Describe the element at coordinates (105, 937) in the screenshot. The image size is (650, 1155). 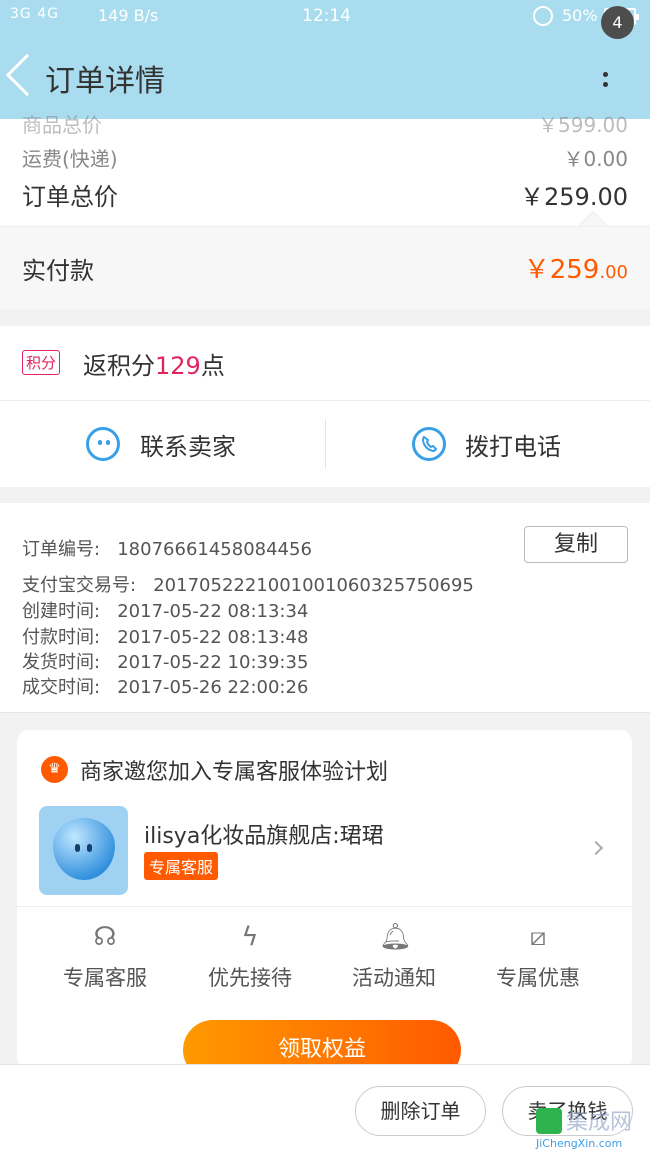
I see `headset-icon: ☊` at that location.